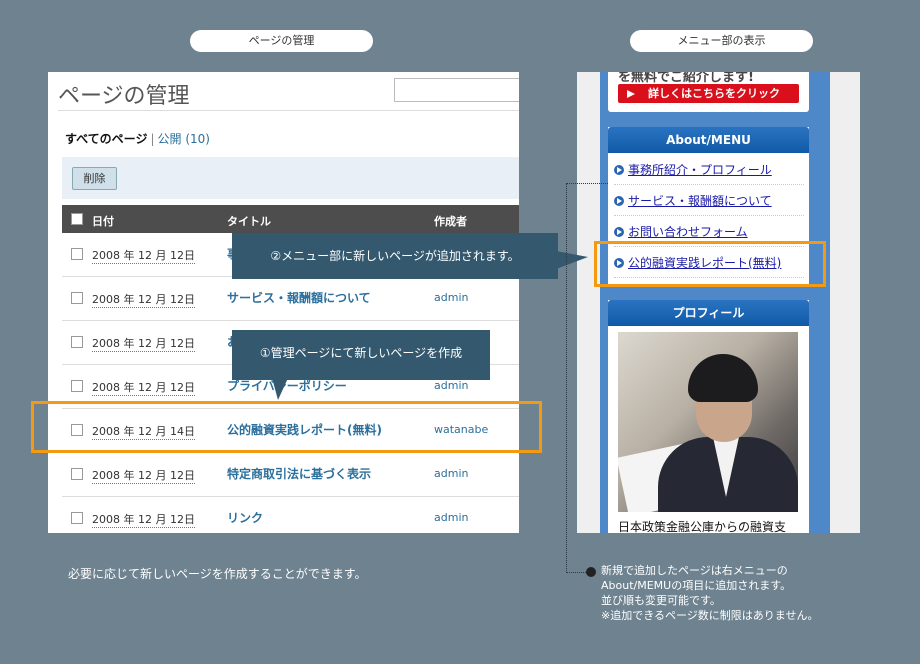 The width and height of the screenshot is (920, 664). I want to click on column-header-date: 日付, so click(103, 221).